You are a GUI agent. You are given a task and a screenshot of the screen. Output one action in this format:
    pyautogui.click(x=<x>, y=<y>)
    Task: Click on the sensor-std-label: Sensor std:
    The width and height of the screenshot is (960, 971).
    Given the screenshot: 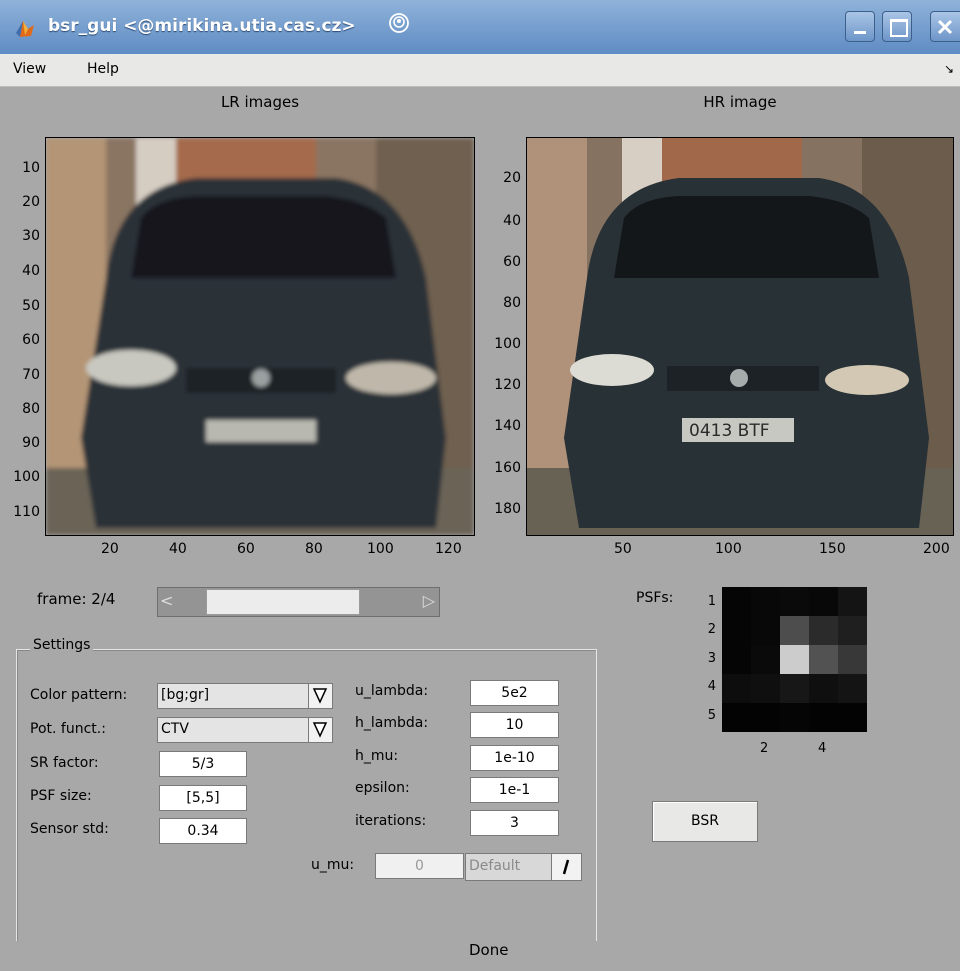 What is the action you would take?
    pyautogui.click(x=69, y=829)
    